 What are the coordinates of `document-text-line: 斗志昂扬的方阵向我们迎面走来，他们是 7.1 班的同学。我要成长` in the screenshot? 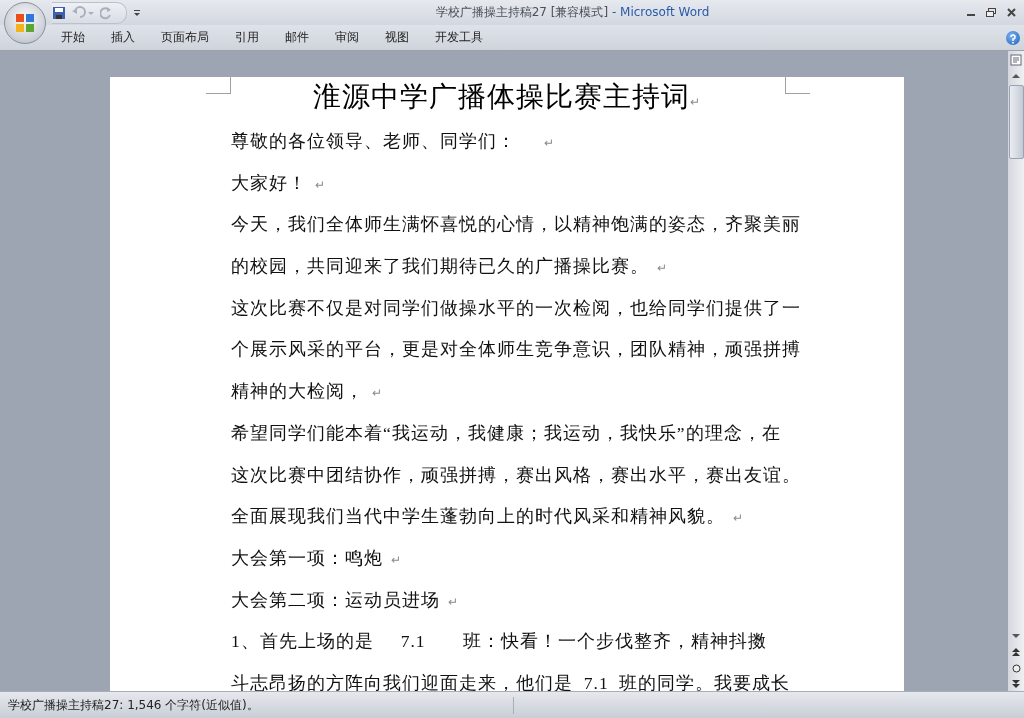 It's located at (511, 681).